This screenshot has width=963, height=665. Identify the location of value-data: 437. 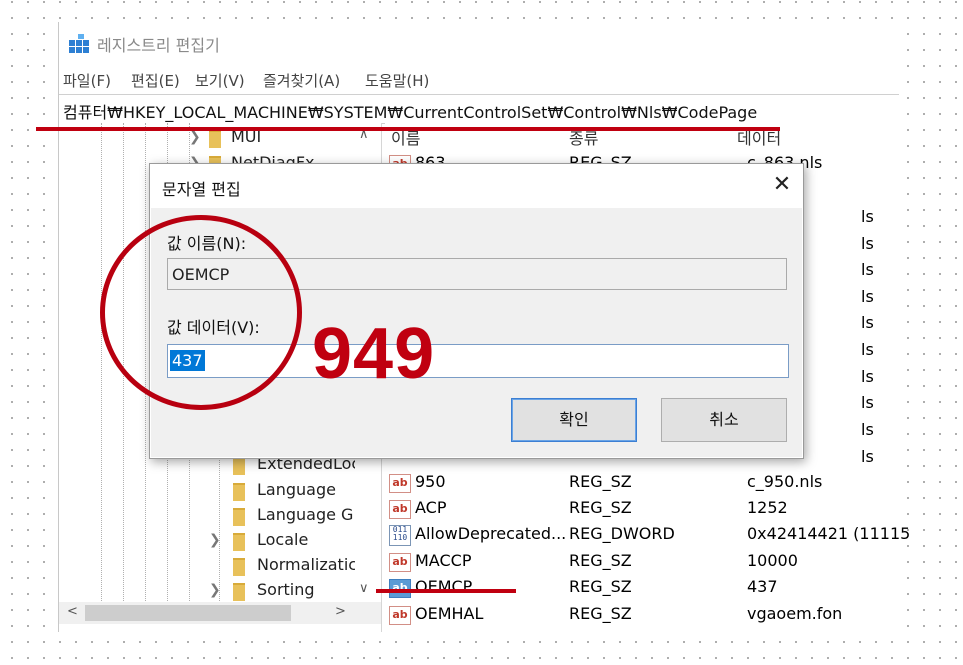
(762, 586).